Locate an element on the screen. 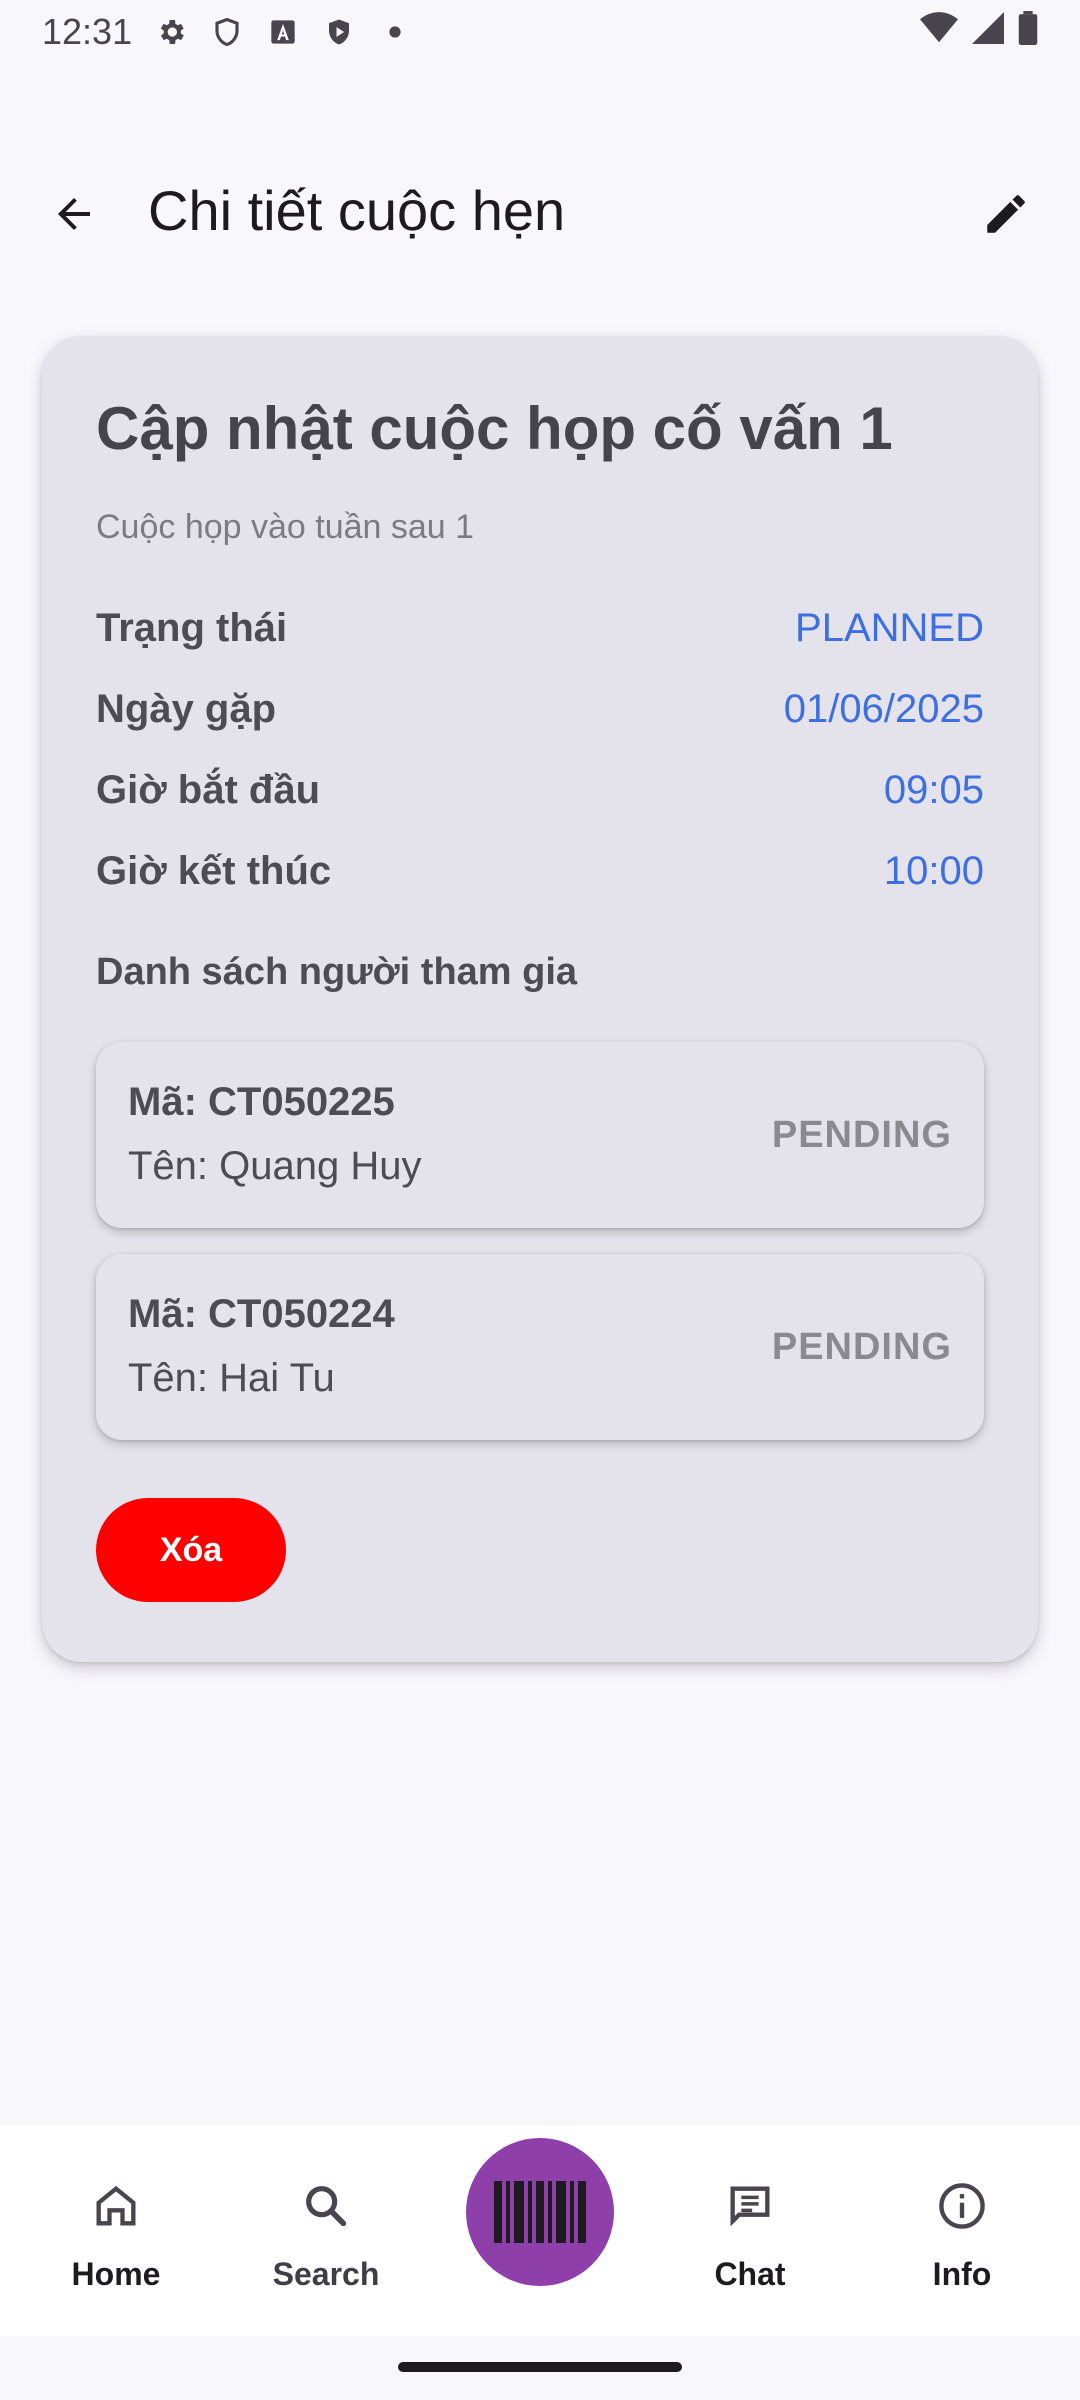 The width and height of the screenshot is (1080, 2400). end-time-value: 10:00 is located at coordinates (933, 870).